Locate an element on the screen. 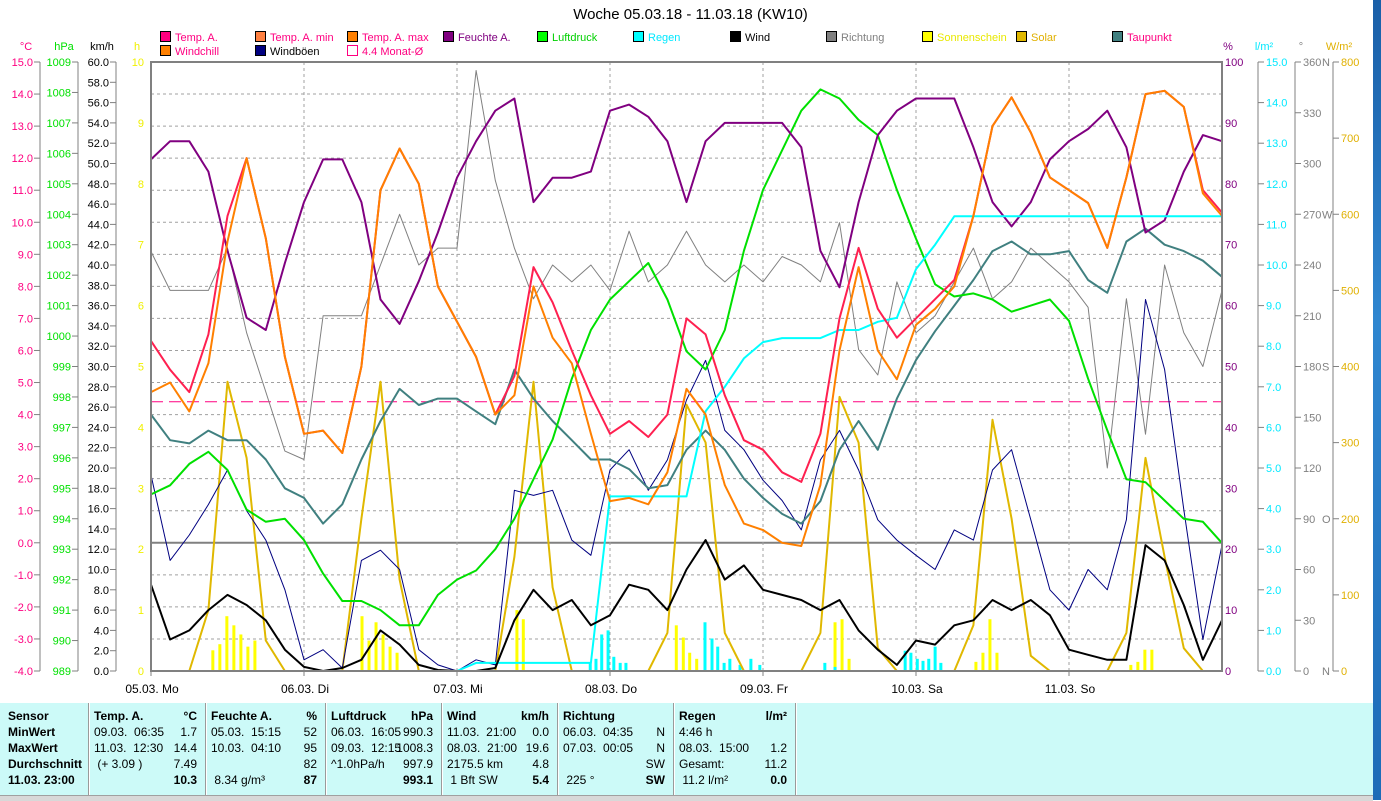 The image size is (1381, 801). dir-axis-label: 180 is located at coordinates (1312, 368).